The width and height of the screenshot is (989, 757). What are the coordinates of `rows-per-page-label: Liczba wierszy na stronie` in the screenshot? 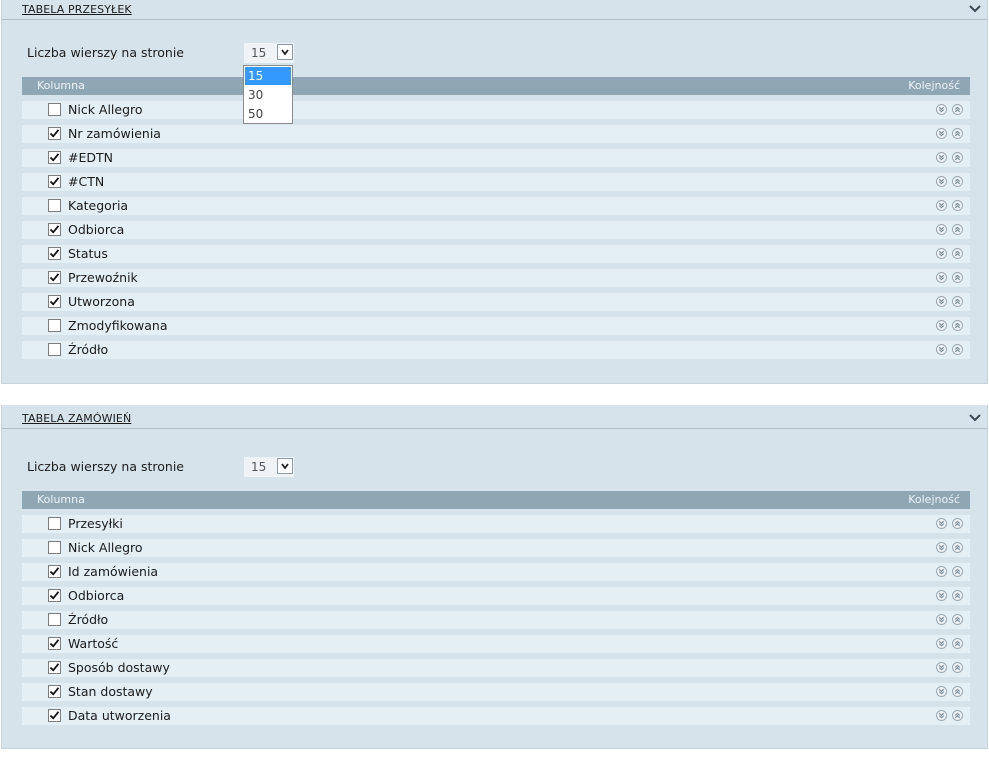 It's located at (105, 52).